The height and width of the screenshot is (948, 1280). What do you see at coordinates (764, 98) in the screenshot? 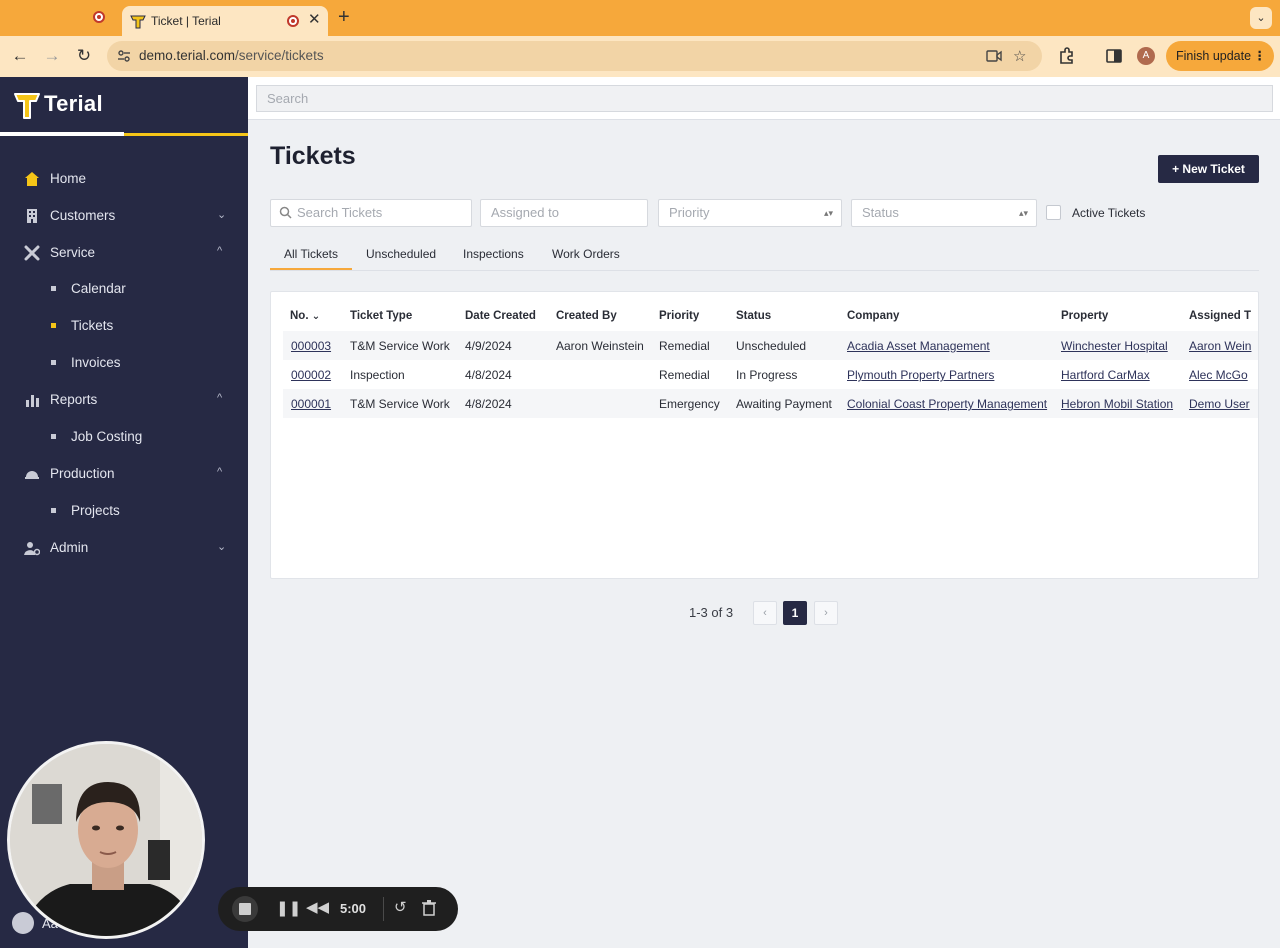
I see `global-search-input: Search` at bounding box center [764, 98].